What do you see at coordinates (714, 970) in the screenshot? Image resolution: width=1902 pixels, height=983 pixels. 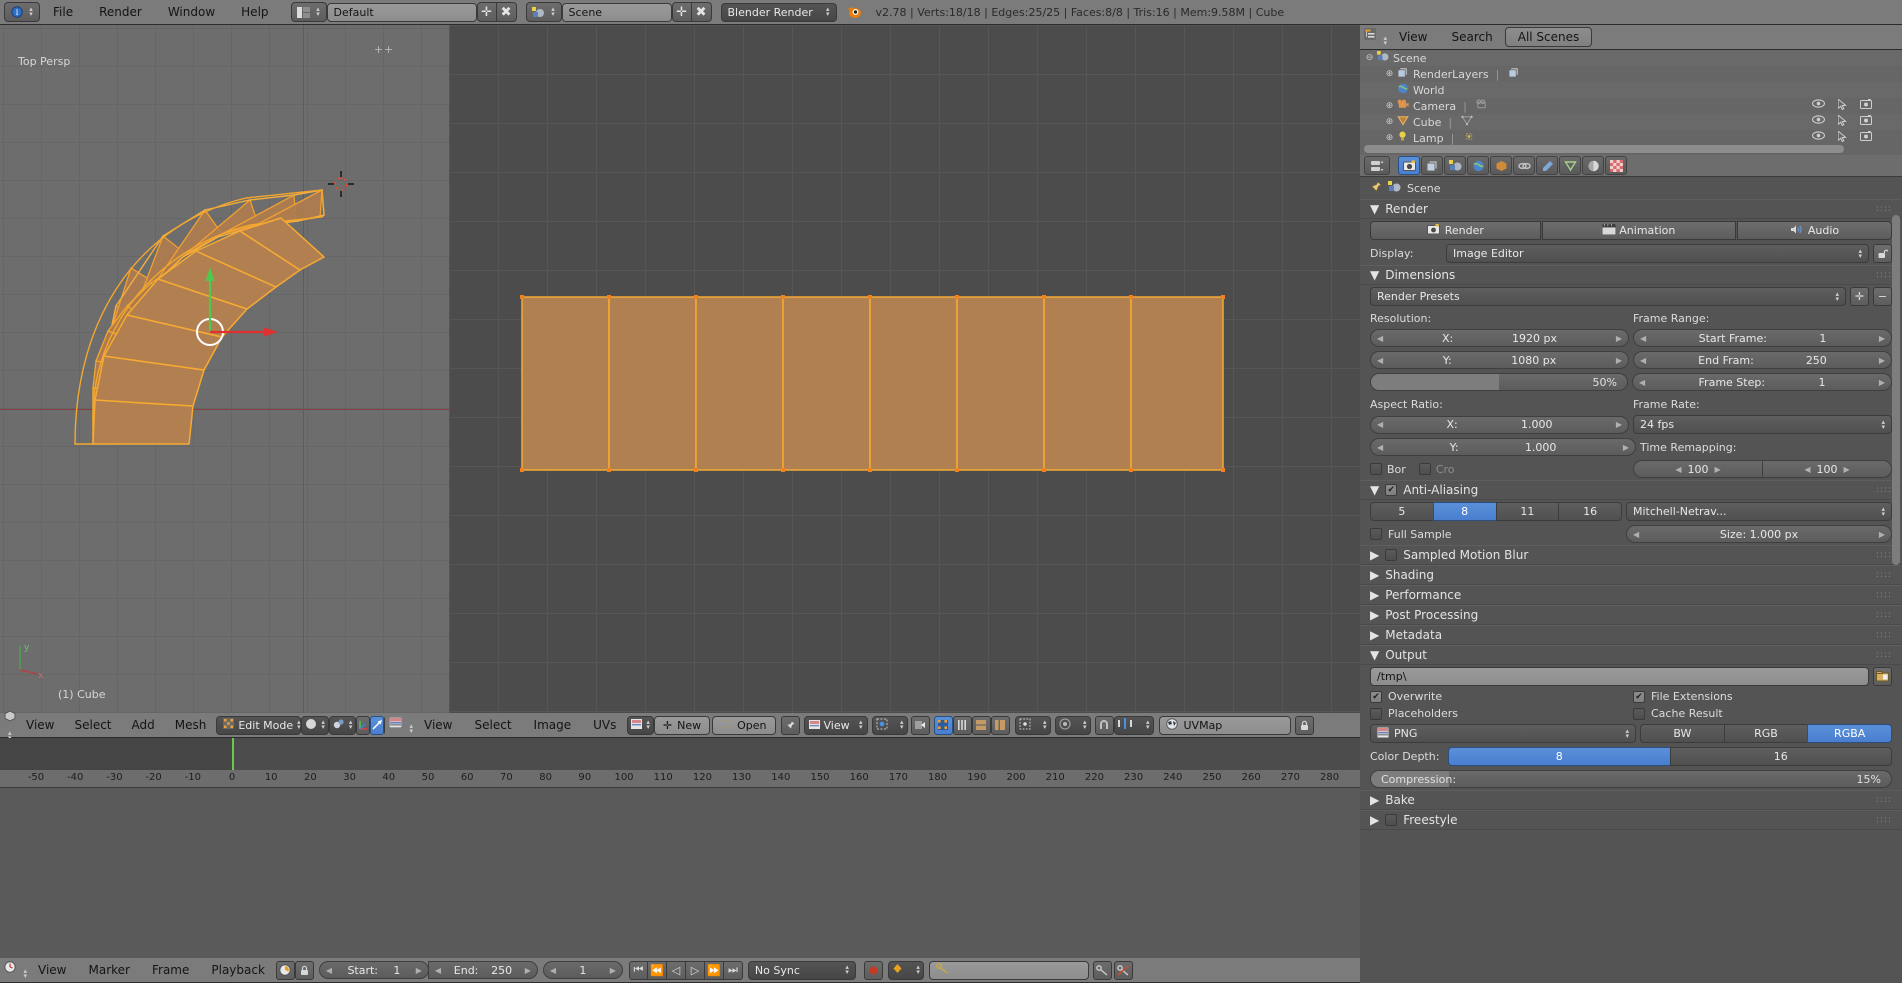 I see `next-keyframe-icon: ⏩` at bounding box center [714, 970].